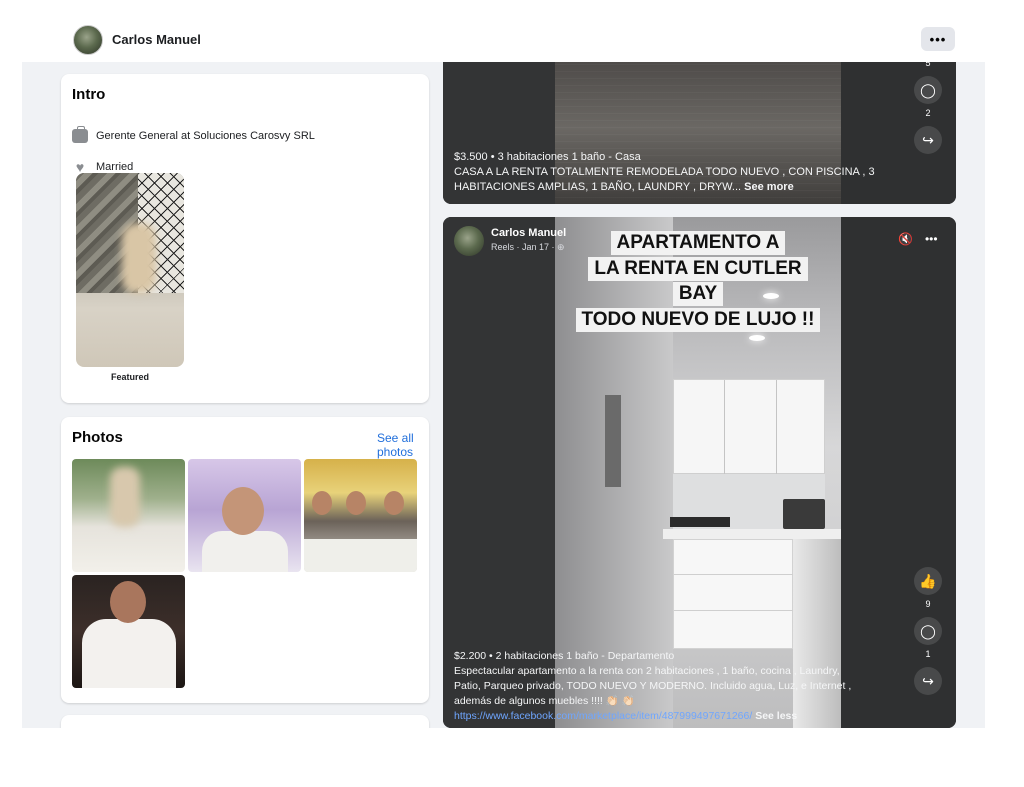 Image resolution: width=1024 pixels, height=787 pixels. I want to click on post-price-line: $3.500 • 3 habitaciones 1 baño - Casa, so click(547, 157).